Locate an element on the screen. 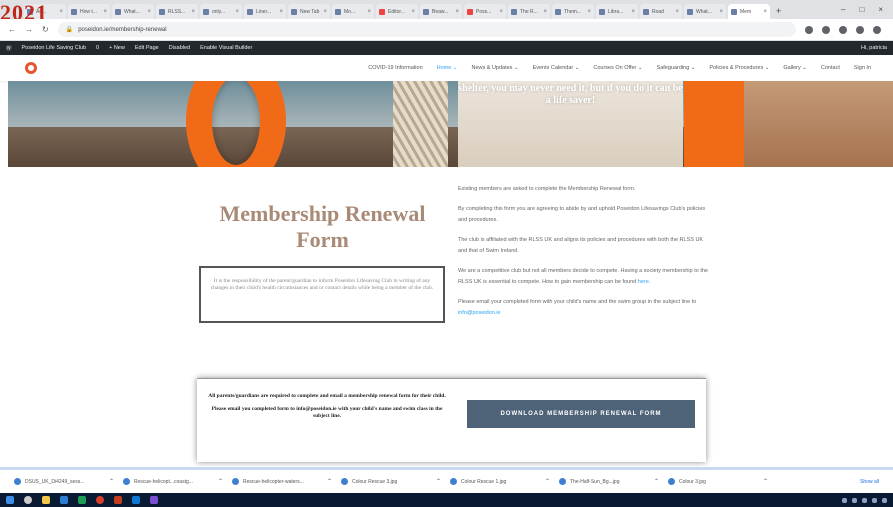 This screenshot has width=893, height=507. wp-new: + New is located at coordinates (117, 48).